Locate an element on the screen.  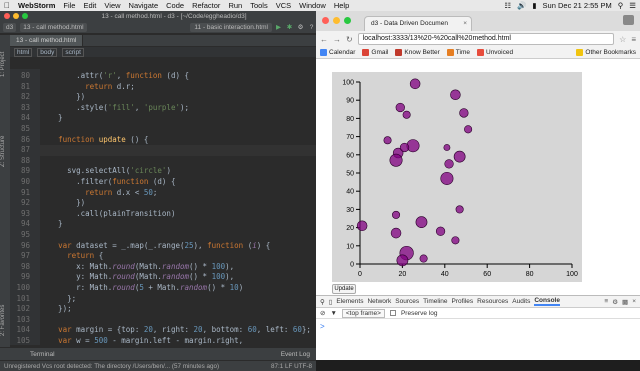
settings-icon: ⚙ is located at coordinates (300, 27).